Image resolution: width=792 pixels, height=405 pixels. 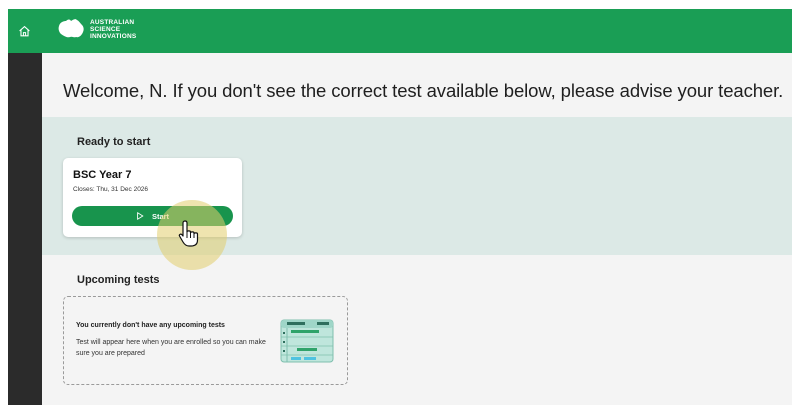 What do you see at coordinates (188, 233) in the screenshot?
I see `hand-pointer-icon` at bounding box center [188, 233].